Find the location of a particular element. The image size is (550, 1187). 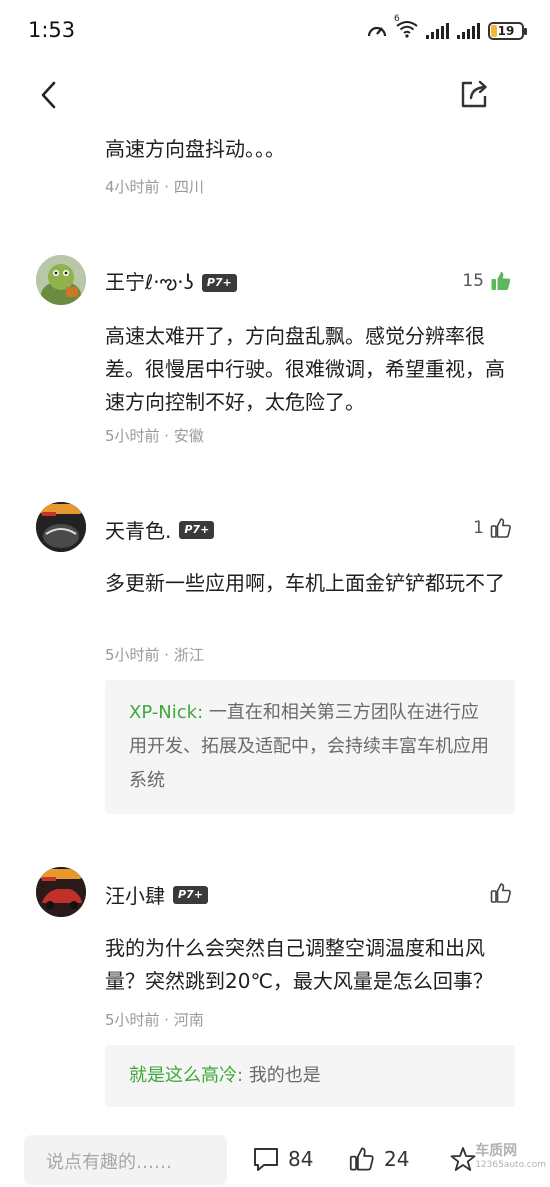

username-row: 天青色. P7+ is located at coordinates (160, 529).